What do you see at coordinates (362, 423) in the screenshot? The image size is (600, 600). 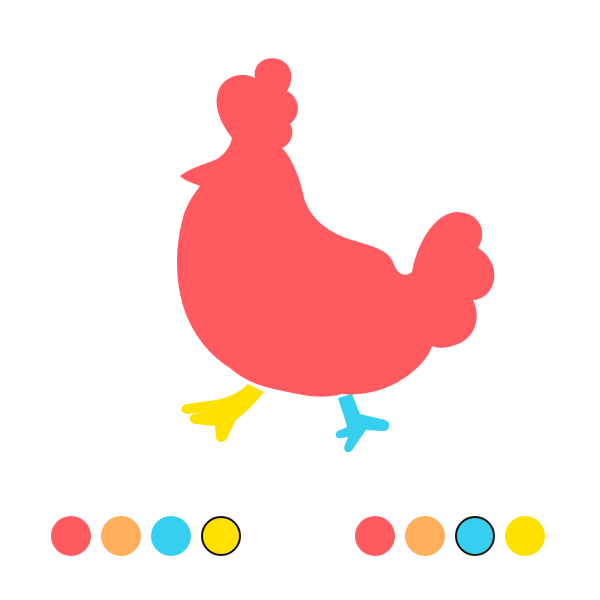 I see `back-leg-region` at bounding box center [362, 423].